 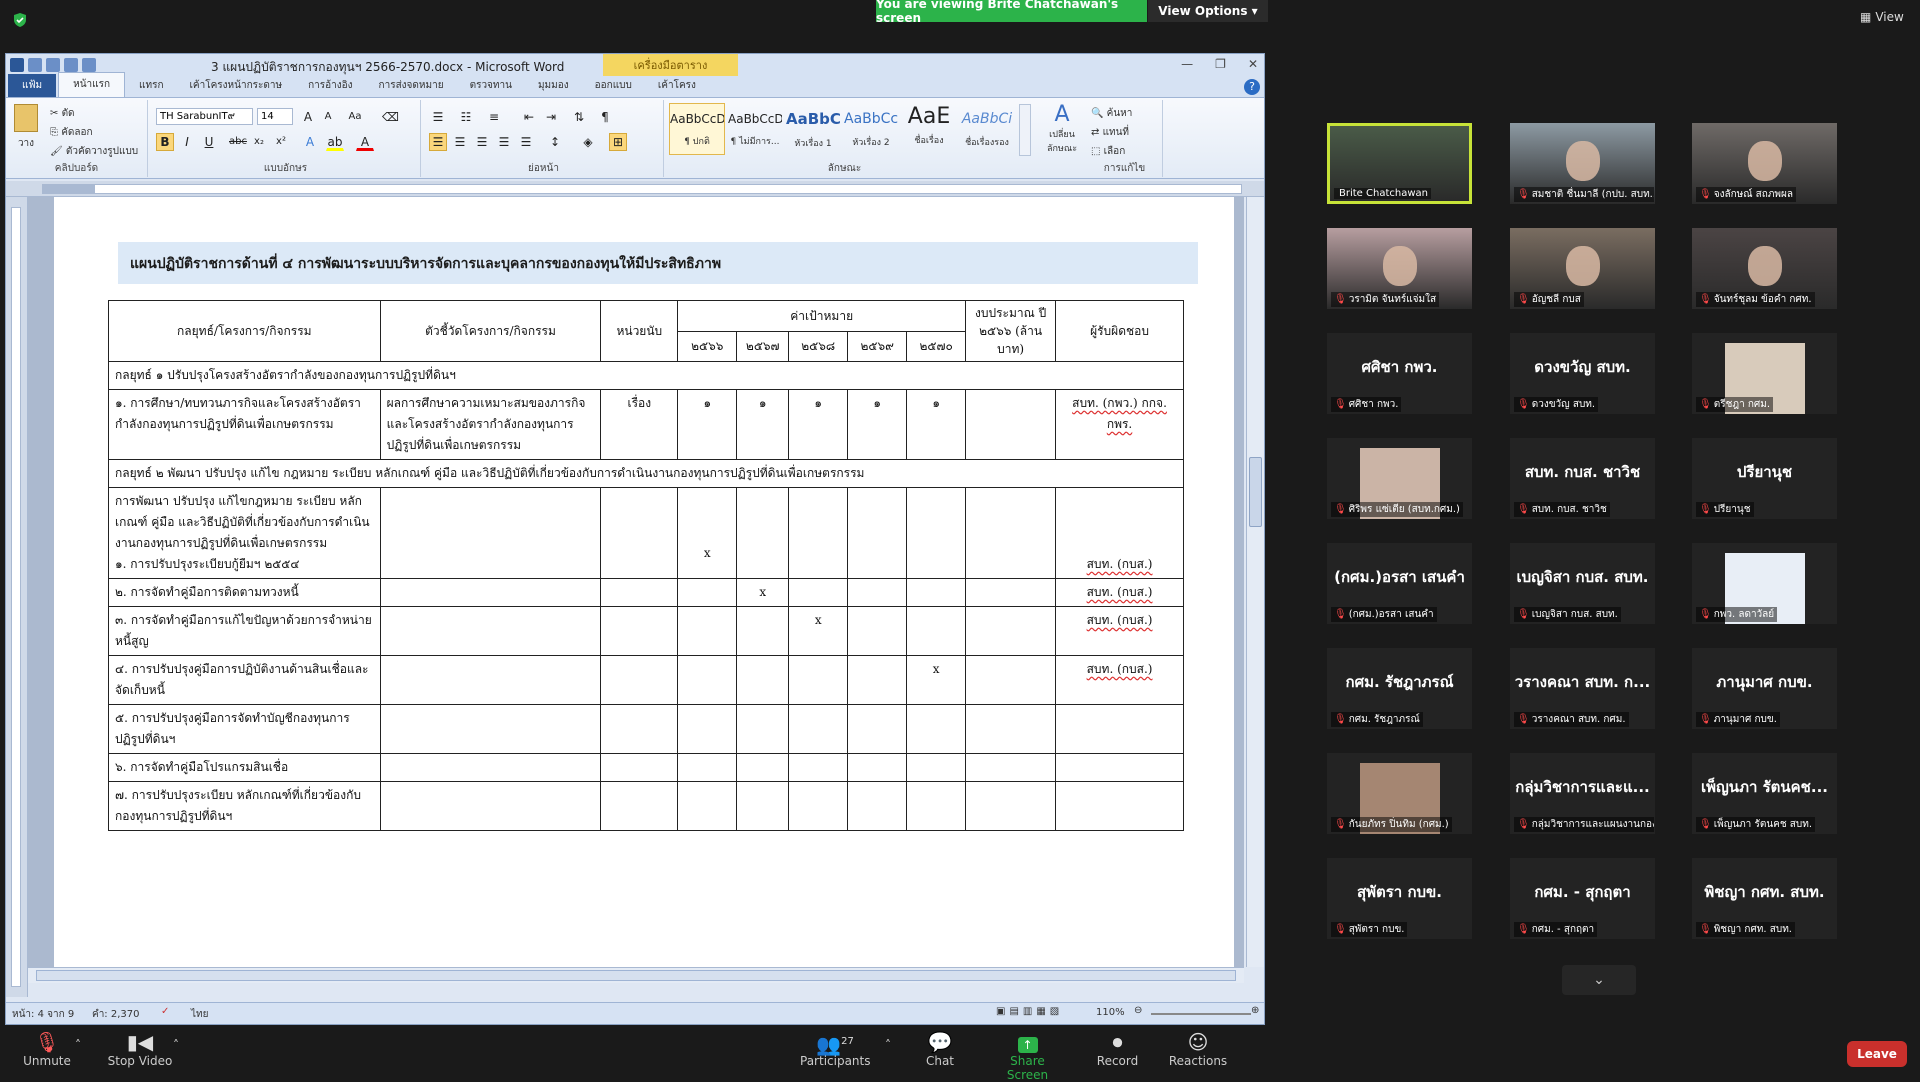 What do you see at coordinates (1582, 478) in the screenshot?
I see `participant-tile: สบท. กบส. ชาวิช 🎙 สบท. กบส. ชาวิช` at bounding box center [1582, 478].